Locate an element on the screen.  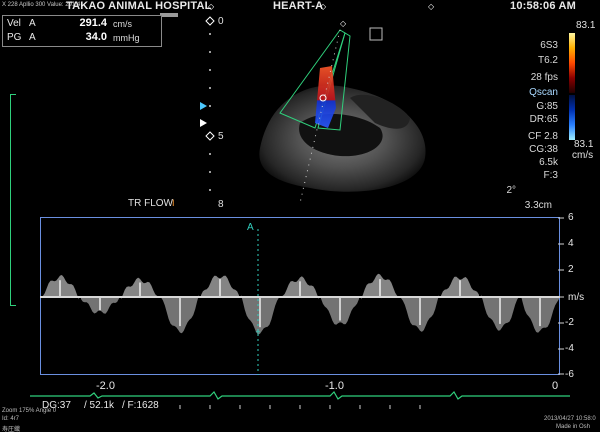
param-thi: T6.2 is located at coordinates (547, 60).